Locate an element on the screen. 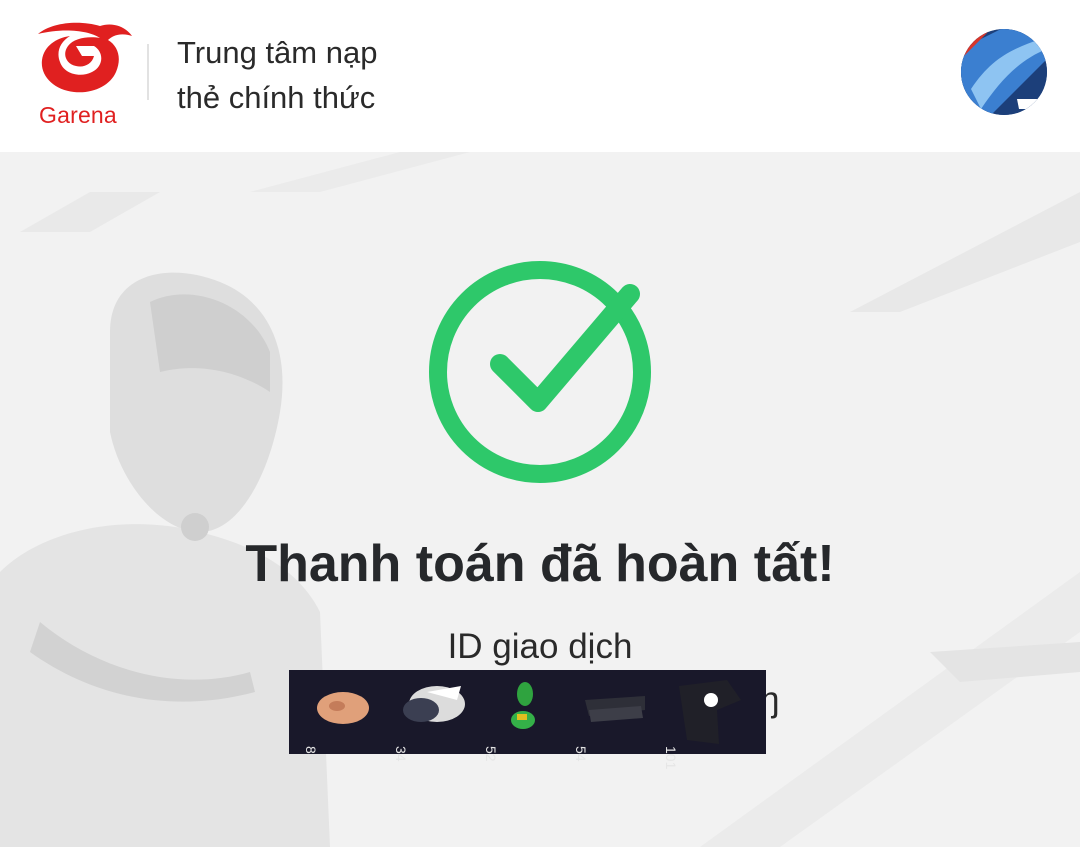 This screenshot has height=847, width=1080. item-count: 52 is located at coordinates (491, 754).